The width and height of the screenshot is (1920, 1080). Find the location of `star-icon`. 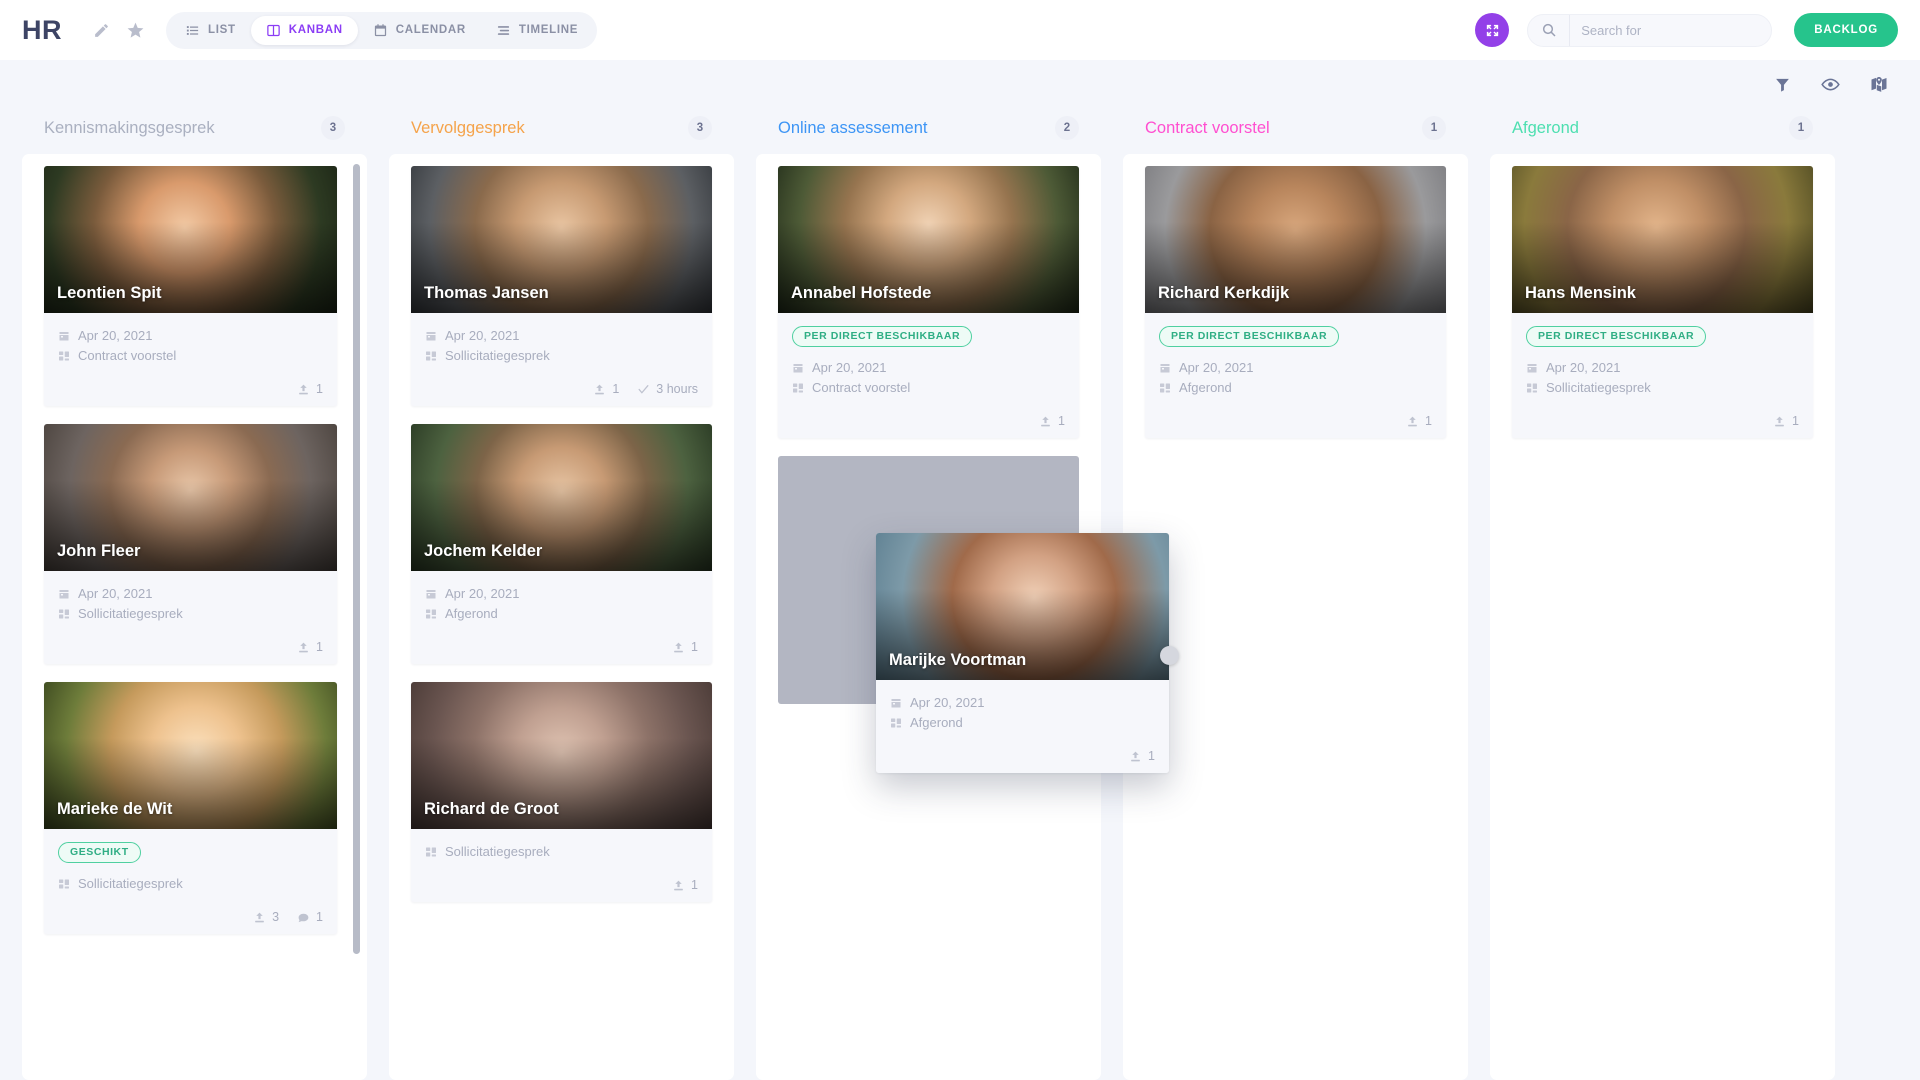

star-icon is located at coordinates (135, 30).